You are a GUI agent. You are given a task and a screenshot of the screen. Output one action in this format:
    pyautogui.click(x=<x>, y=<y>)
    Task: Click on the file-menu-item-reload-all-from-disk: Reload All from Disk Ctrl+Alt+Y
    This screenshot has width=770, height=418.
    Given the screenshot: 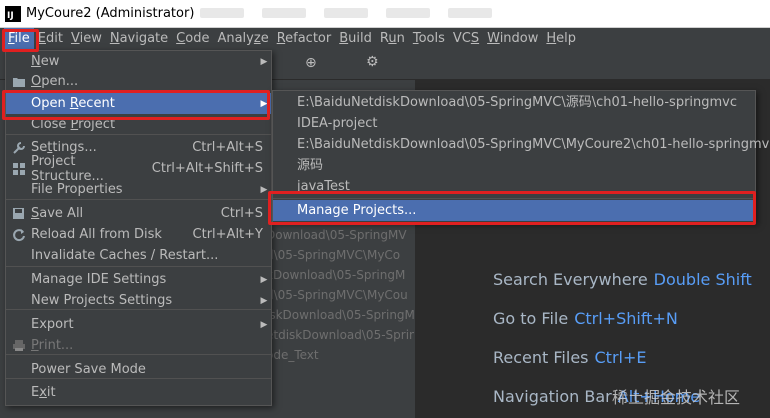 What is the action you would take?
    pyautogui.click(x=138, y=234)
    